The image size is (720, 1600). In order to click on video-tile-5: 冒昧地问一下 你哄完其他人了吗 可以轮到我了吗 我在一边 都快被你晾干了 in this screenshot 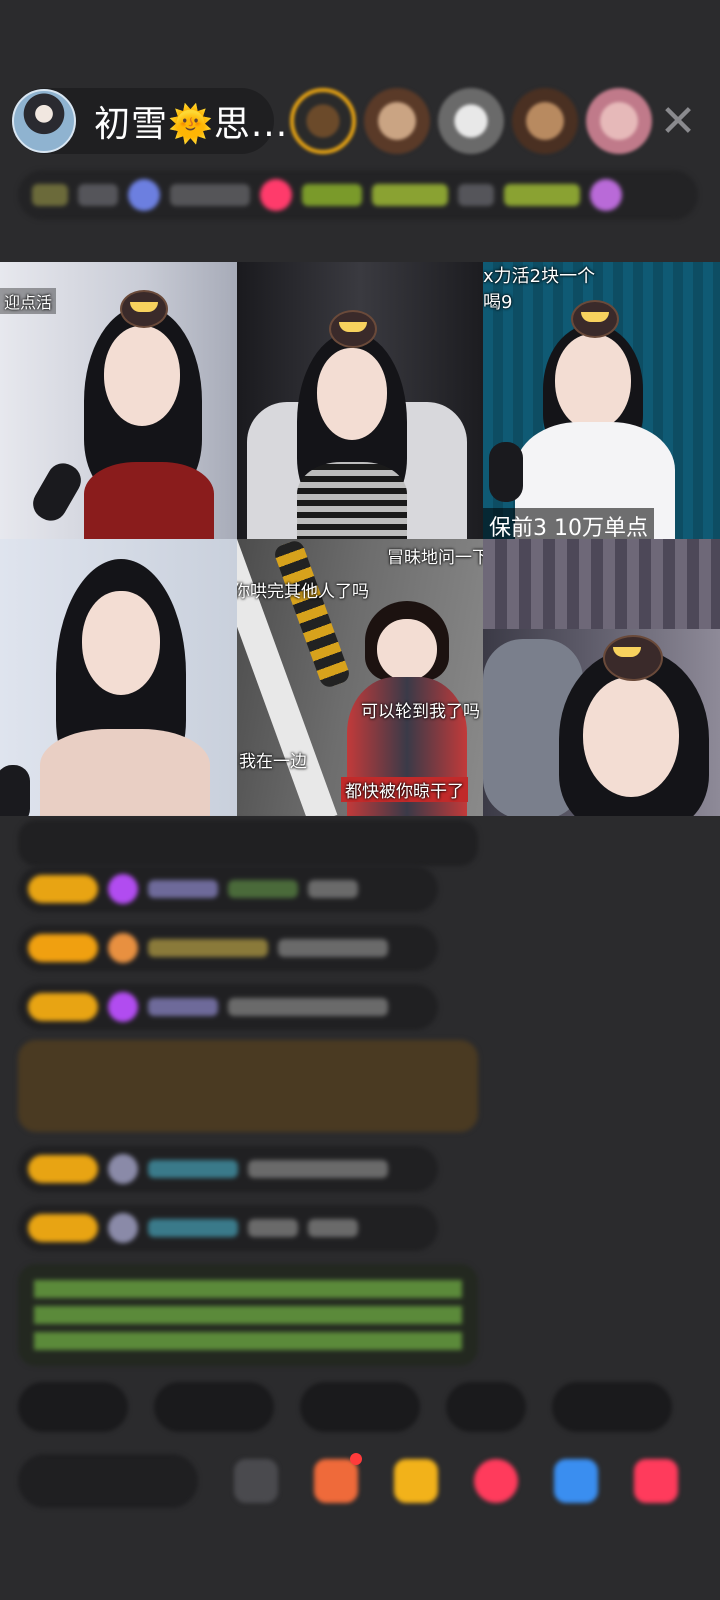, I will do `click(360, 677)`.